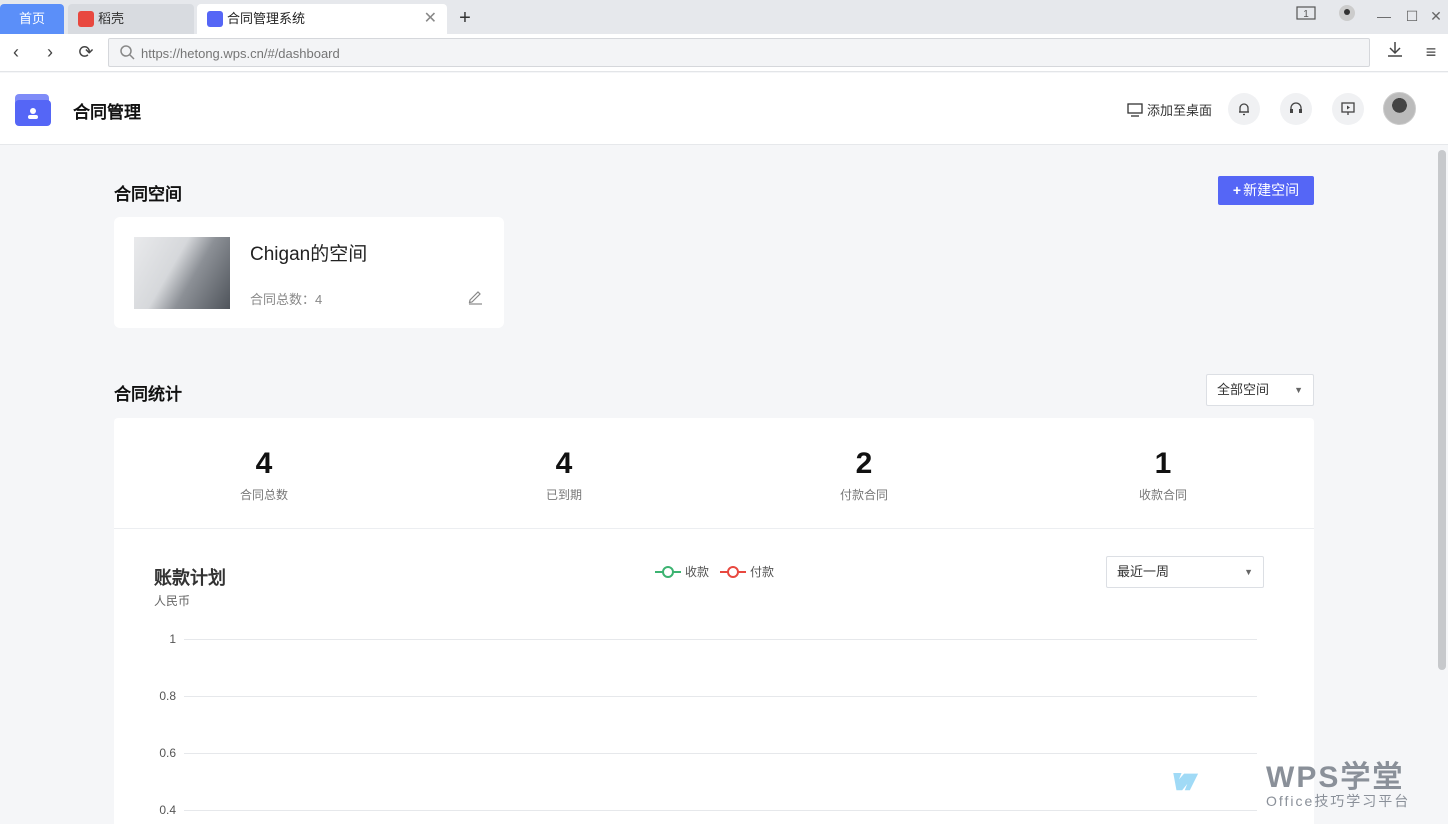  Describe the element at coordinates (733, 572) in the screenshot. I see `payment-legend-icon` at that location.